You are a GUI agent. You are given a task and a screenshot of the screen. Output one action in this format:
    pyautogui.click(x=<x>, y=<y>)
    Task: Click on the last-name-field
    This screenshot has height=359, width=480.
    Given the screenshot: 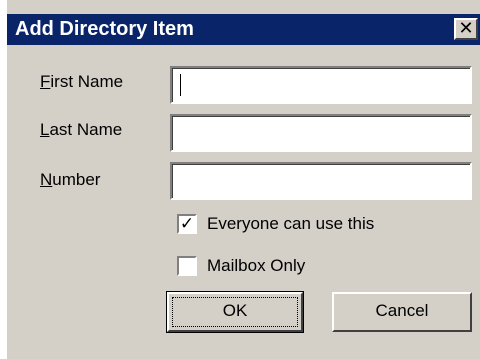 What is the action you would take?
    pyautogui.click(x=321, y=133)
    